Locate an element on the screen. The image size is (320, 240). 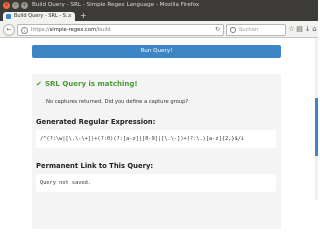
reload-icon: ↻ is located at coordinates (217, 30).